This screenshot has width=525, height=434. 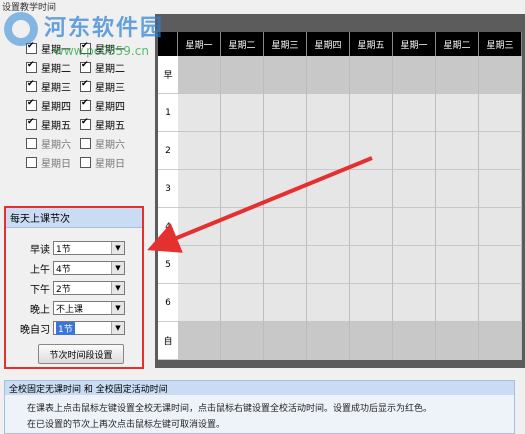 I want to click on grid-corner, so click(x=168, y=44).